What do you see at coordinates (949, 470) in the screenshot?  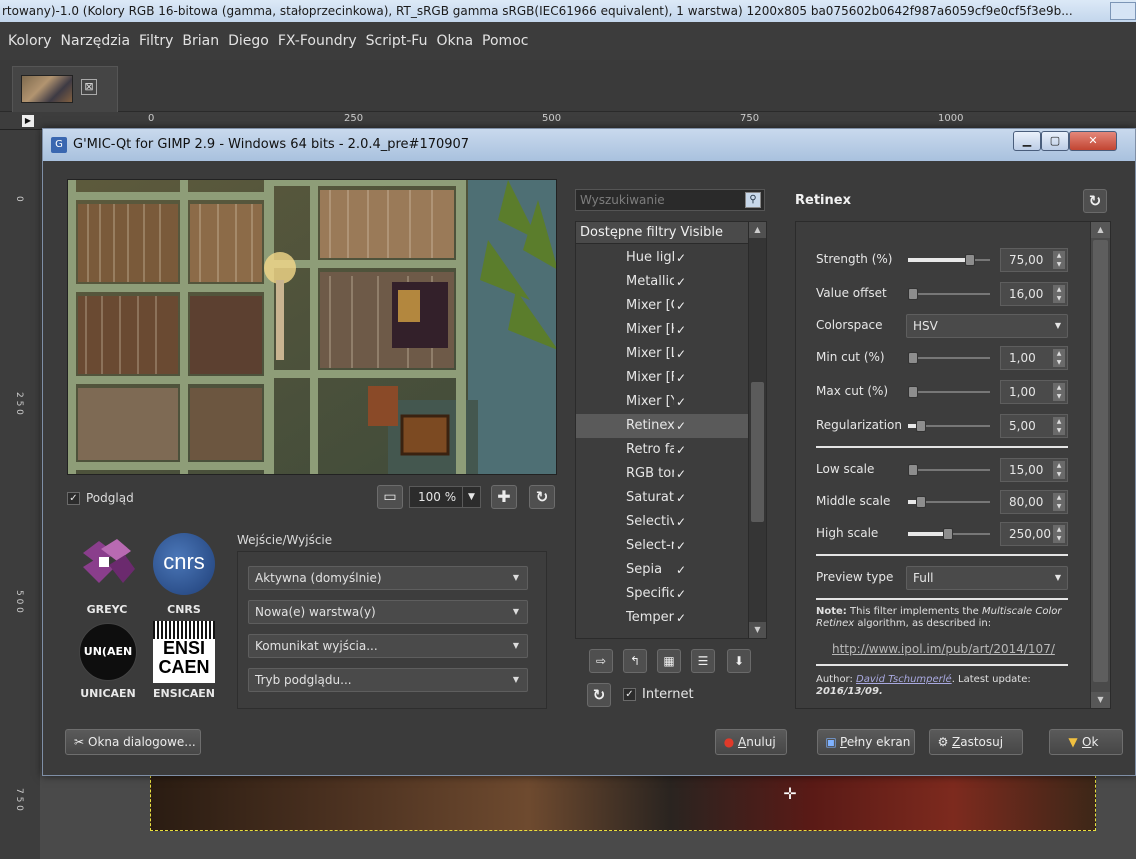 I see `low-scale-slider` at bounding box center [949, 470].